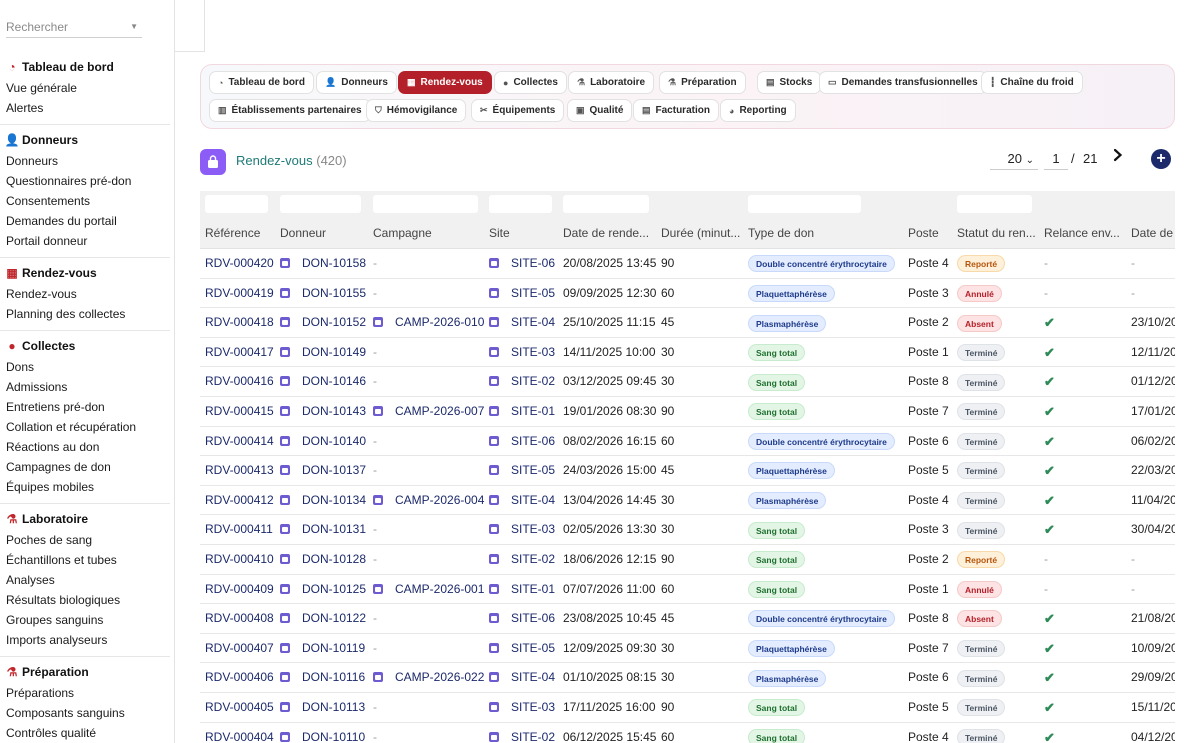 This screenshot has width=1200, height=743. I want to click on donor-cell: DON-10158, so click(324, 263).